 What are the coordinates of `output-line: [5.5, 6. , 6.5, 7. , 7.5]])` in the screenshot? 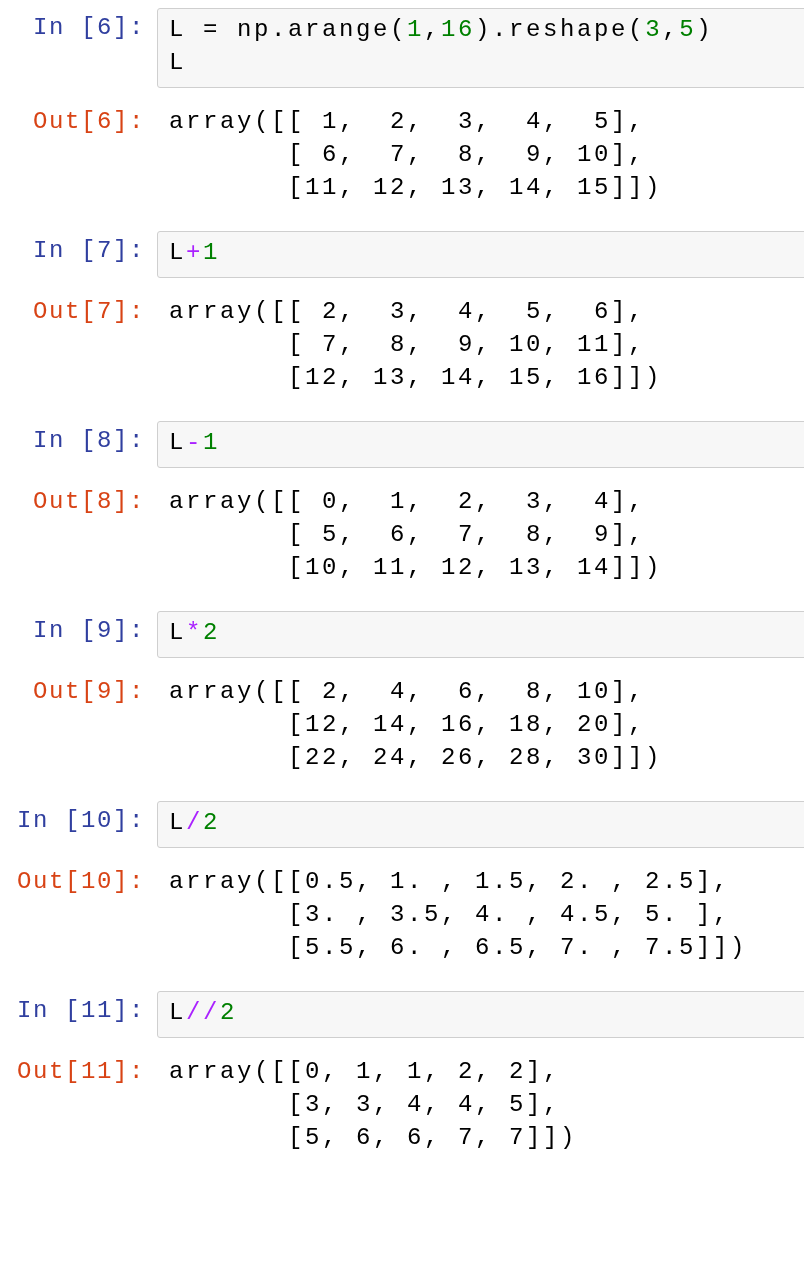 It's located at (517, 948).